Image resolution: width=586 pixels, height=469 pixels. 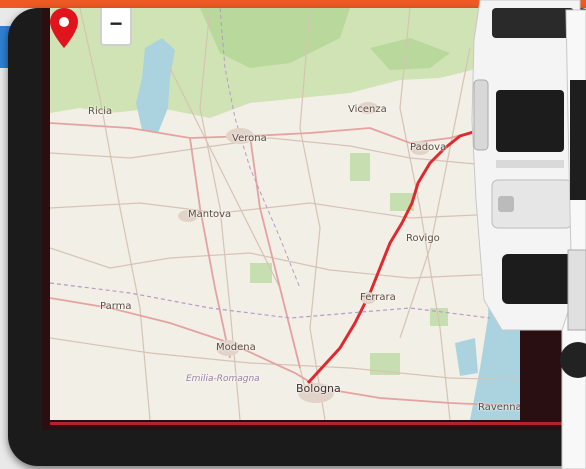 What do you see at coordinates (249, 138) in the screenshot?
I see `city-label-verona: Verona` at bounding box center [249, 138].